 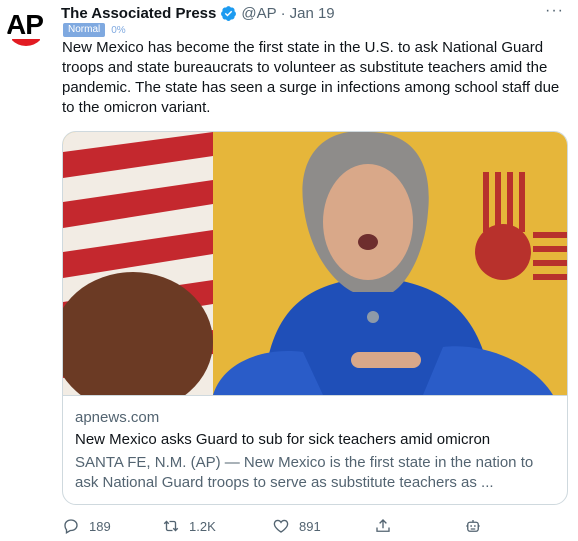 What do you see at coordinates (229, 13) in the screenshot?
I see `verified-badge-icon` at bounding box center [229, 13].